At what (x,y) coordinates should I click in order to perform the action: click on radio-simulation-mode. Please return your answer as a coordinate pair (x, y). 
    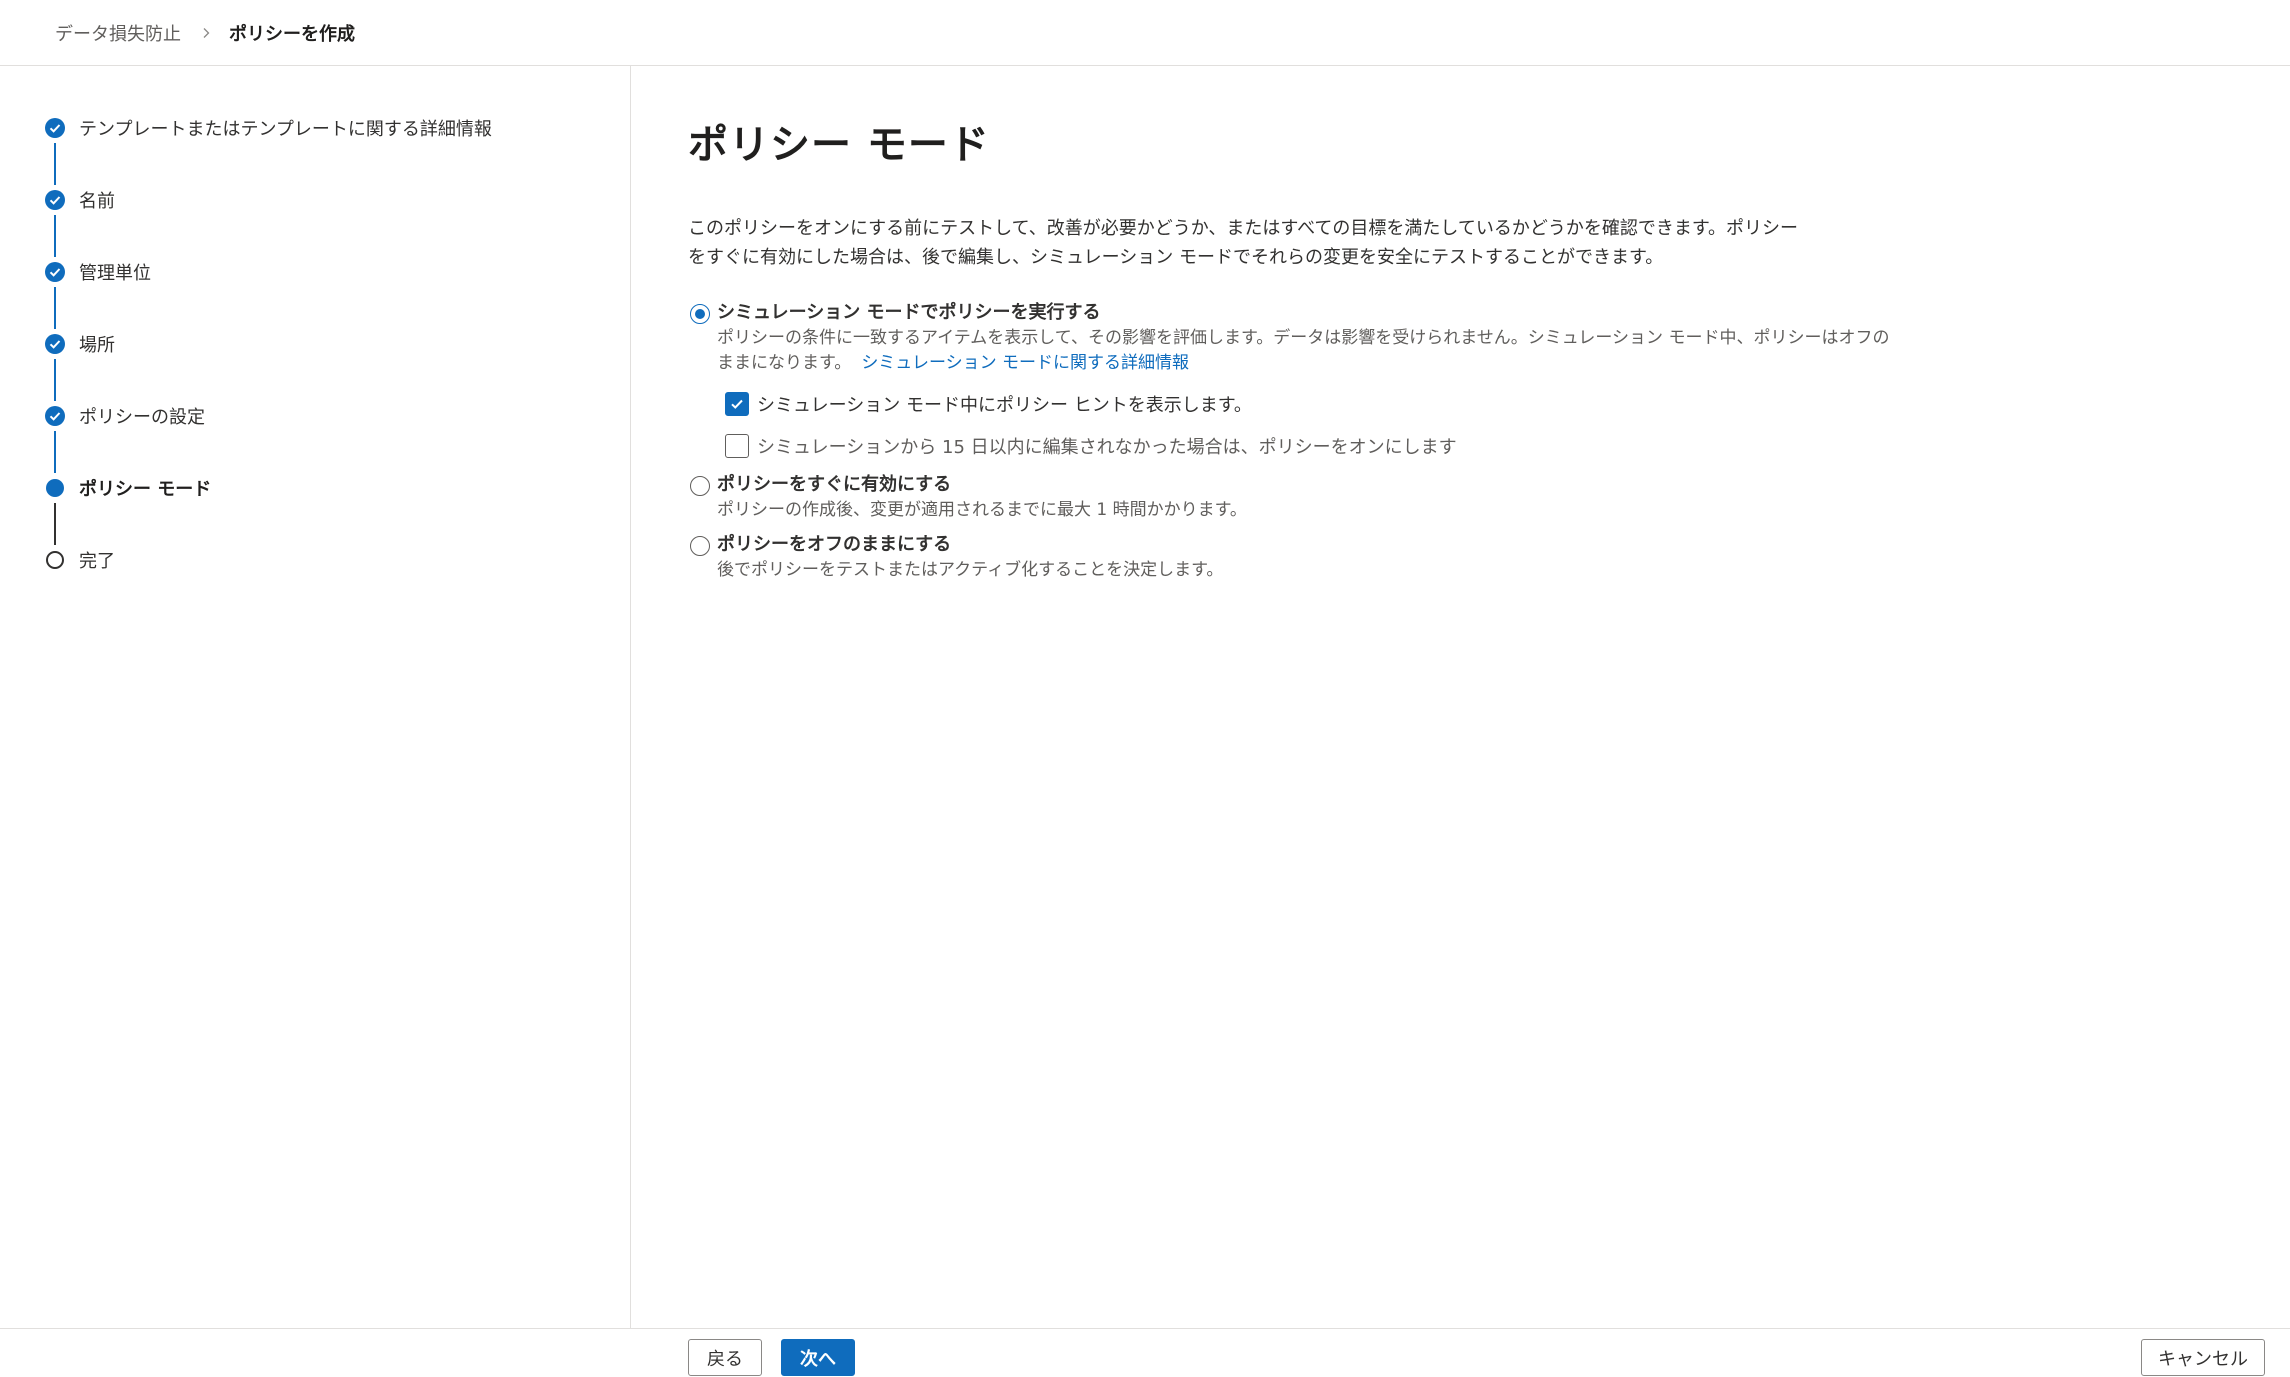
    Looking at the image, I should click on (700, 314).